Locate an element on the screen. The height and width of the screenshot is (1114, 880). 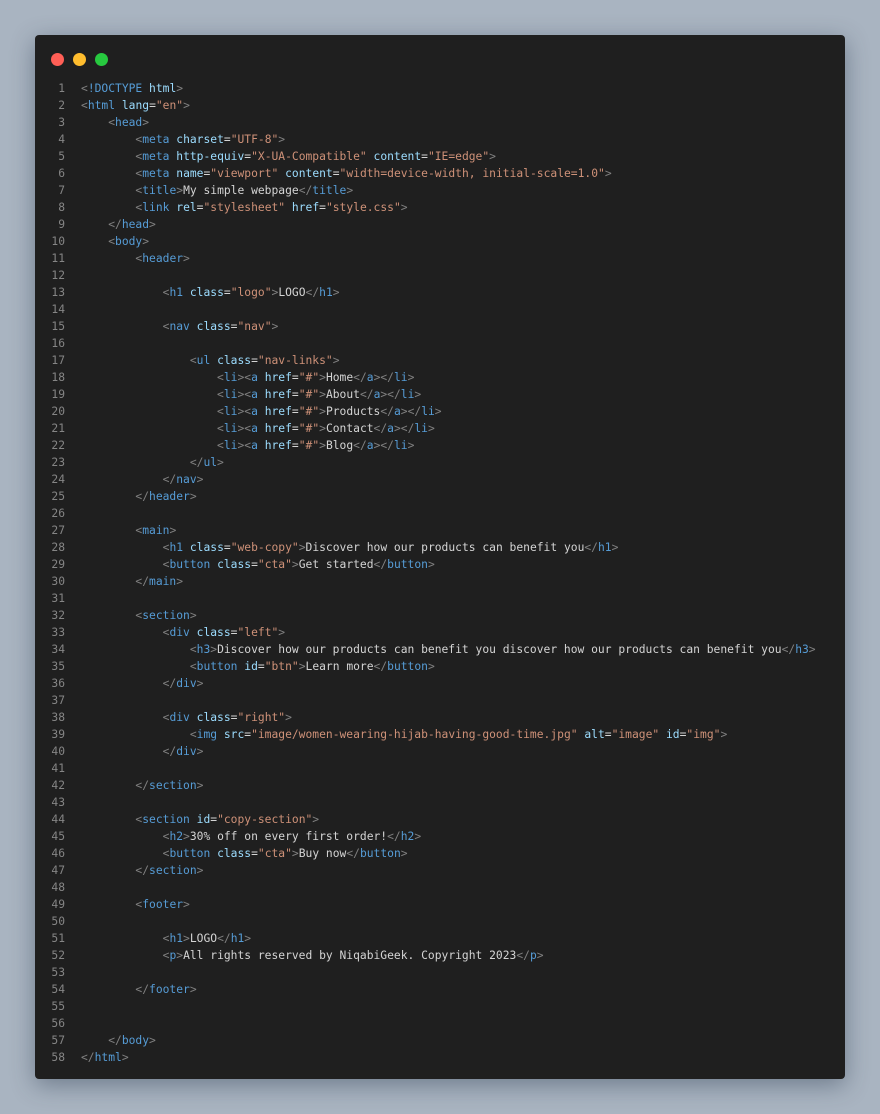
code-token: "copy-section" is located at coordinates (265, 819).